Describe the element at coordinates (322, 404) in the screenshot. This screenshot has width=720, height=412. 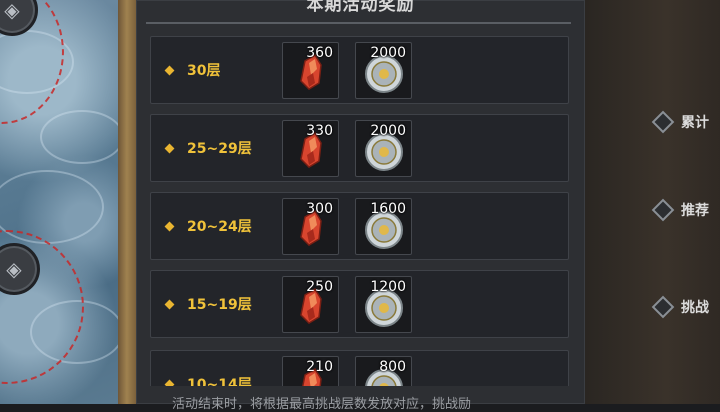
I see `footer-note: 活动结束时，将根据最高挑战层数发放对应，挑战励` at that location.